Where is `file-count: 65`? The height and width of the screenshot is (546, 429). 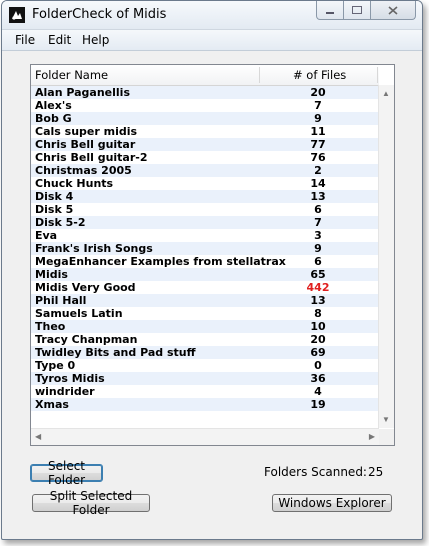 file-count: 65 is located at coordinates (318, 274).